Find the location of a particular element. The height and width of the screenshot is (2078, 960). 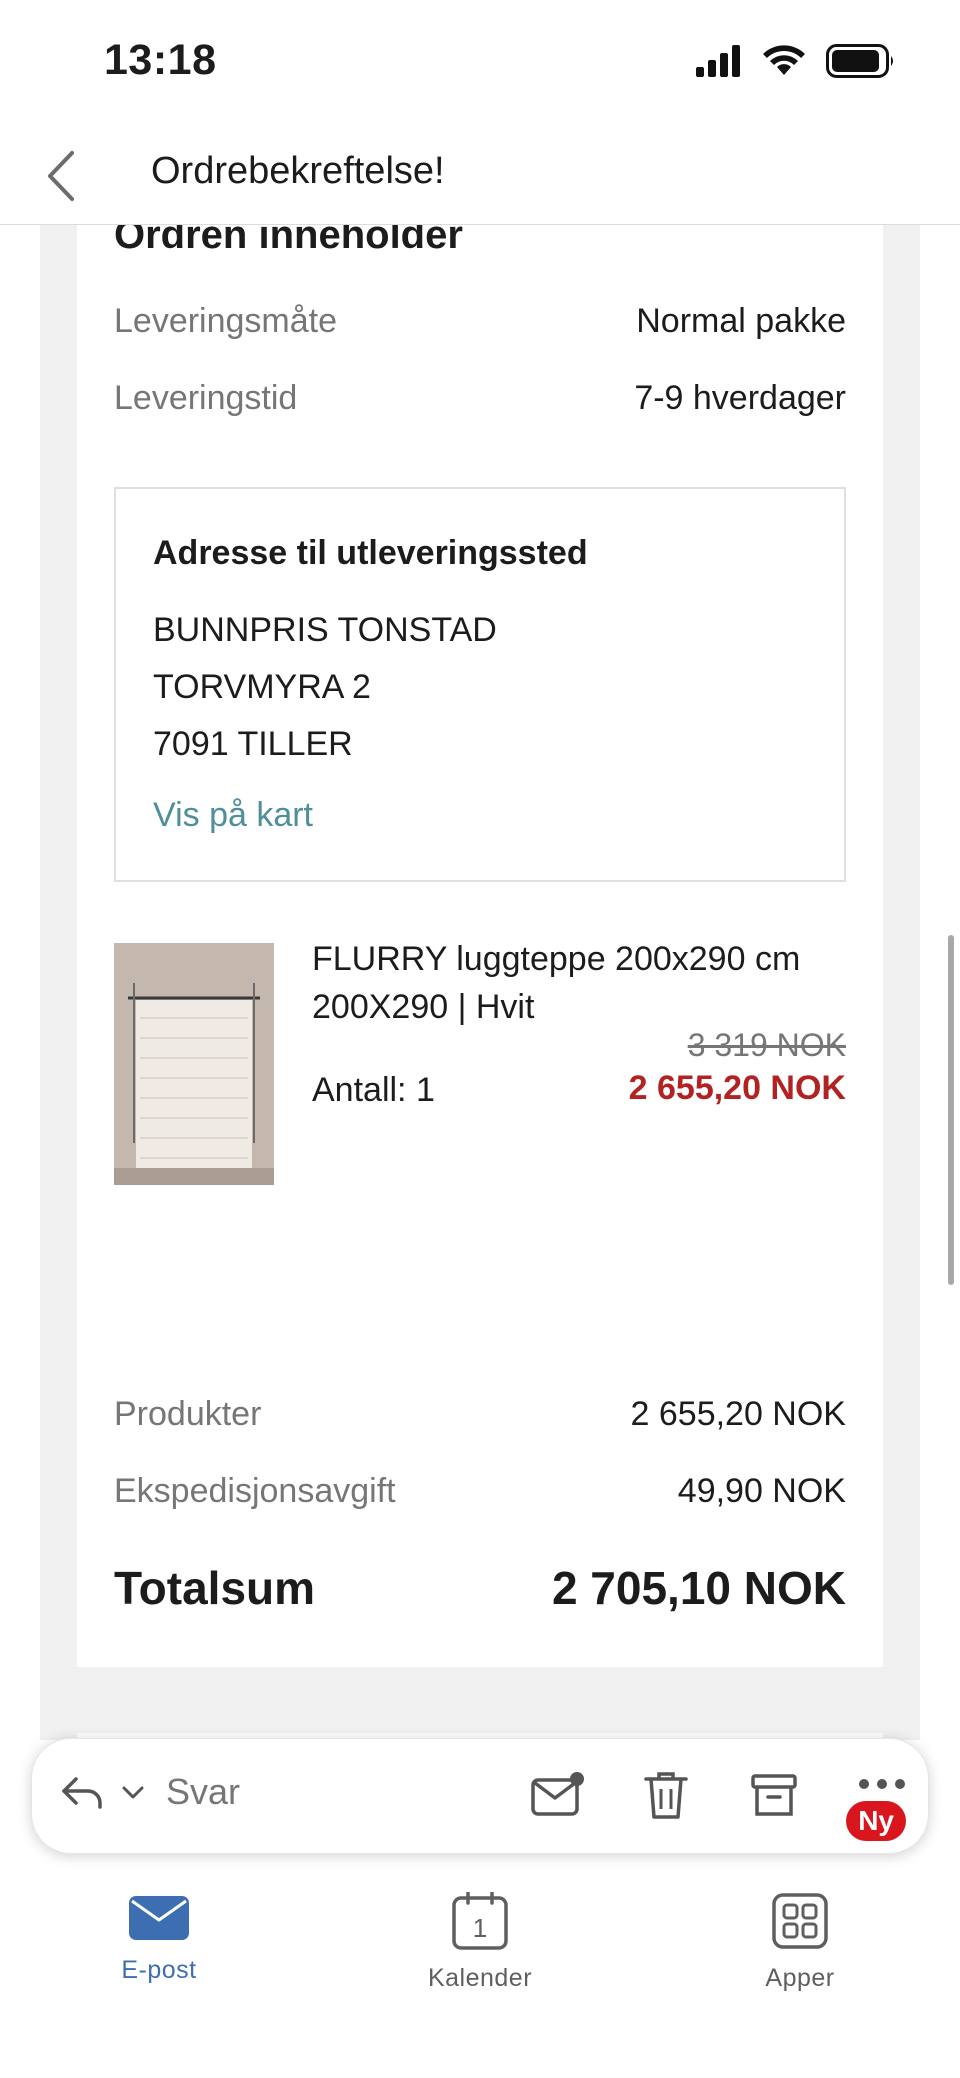

address-line-3: 7091 TILLER is located at coordinates (253, 744).